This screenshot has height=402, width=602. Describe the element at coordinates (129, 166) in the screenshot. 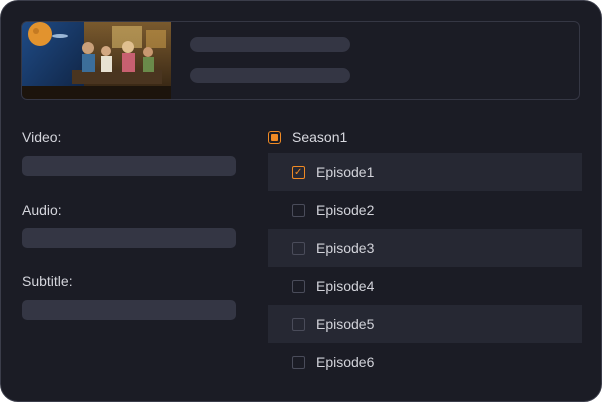

I see `video-select` at that location.